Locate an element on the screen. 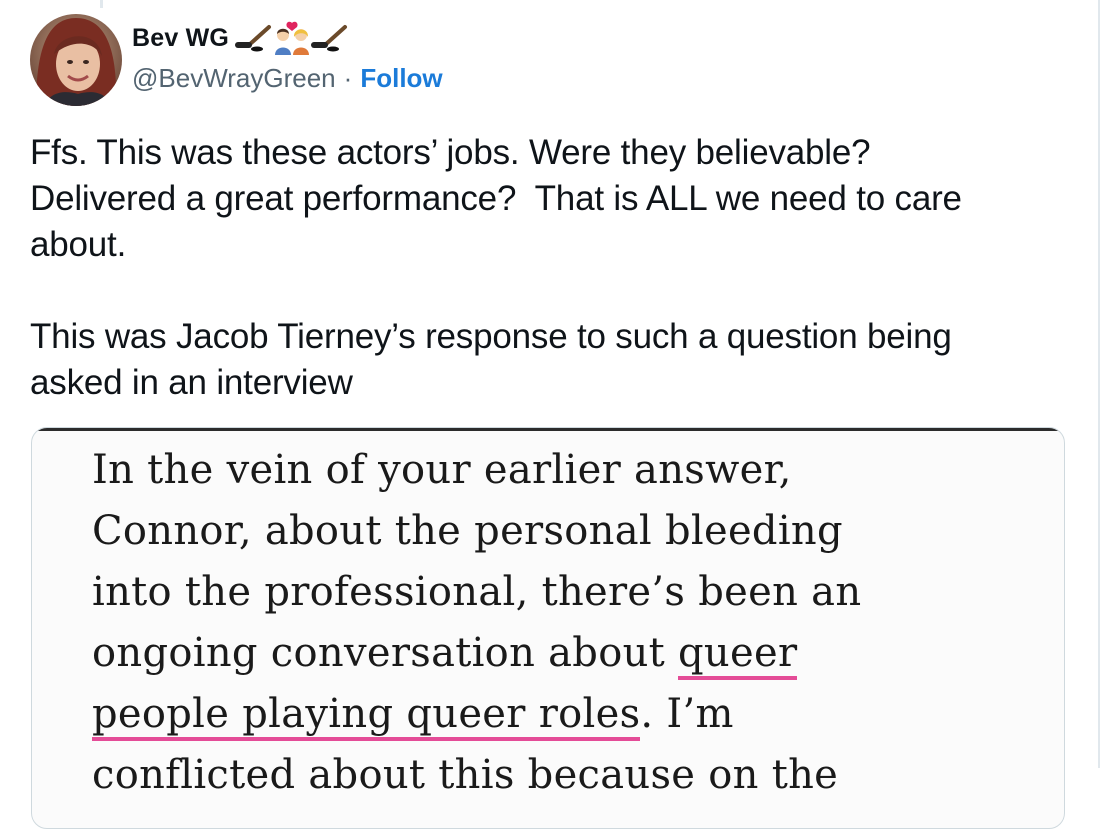 Image resolution: width=1100 pixels, height=829 pixels. quote-line: In the vein of your earlier answer, is located at coordinates (542, 470).